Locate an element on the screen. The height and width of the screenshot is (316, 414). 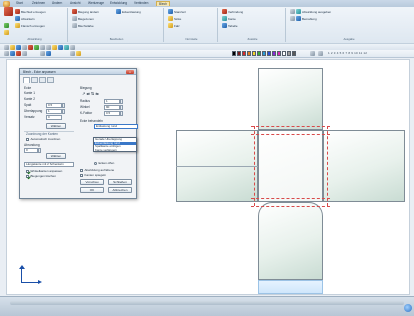
corner-treatment-combo: Entlastung rund is located at coordinates (116, 126).